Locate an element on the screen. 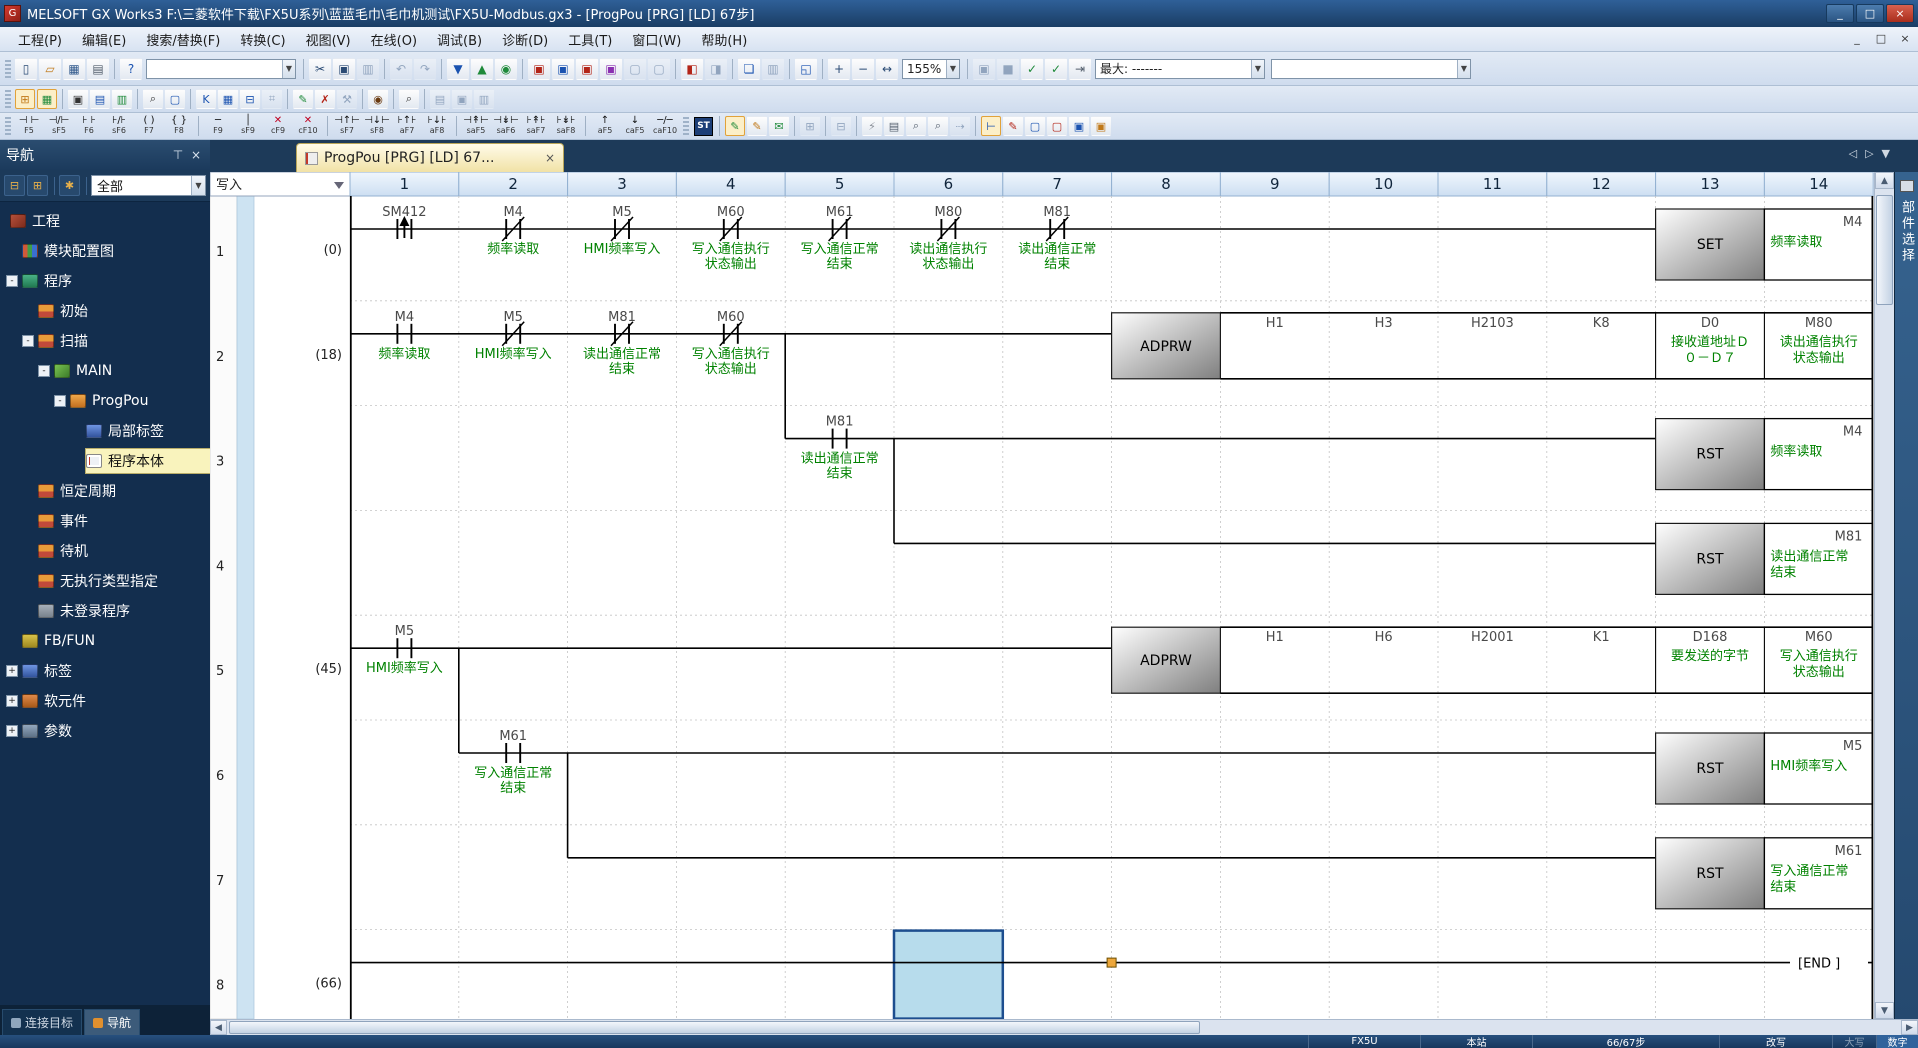  help-icon: ? is located at coordinates (131, 68).